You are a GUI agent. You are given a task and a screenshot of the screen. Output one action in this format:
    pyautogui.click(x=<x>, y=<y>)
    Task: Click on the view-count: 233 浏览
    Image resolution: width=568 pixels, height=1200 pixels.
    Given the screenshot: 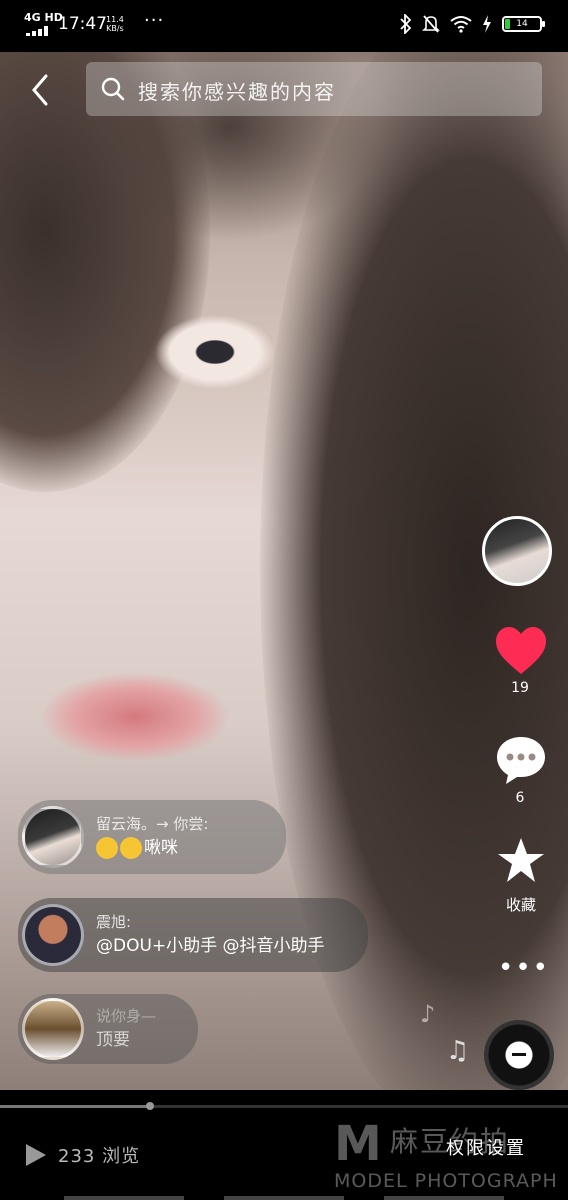 What is the action you would take?
    pyautogui.click(x=99, y=1156)
    